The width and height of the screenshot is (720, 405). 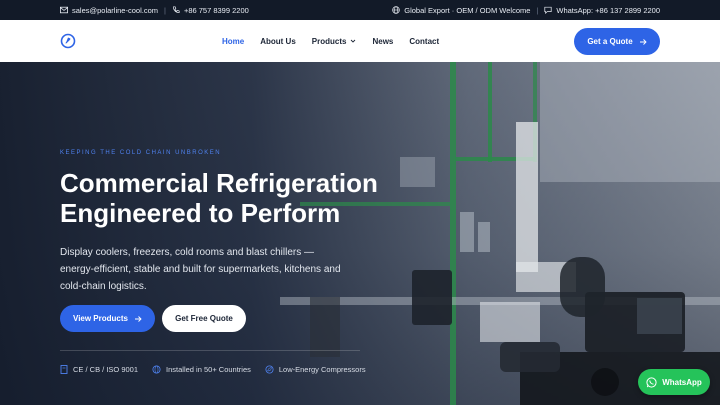 I want to click on get-free-quote-button: Get Free Quote, so click(x=204, y=318).